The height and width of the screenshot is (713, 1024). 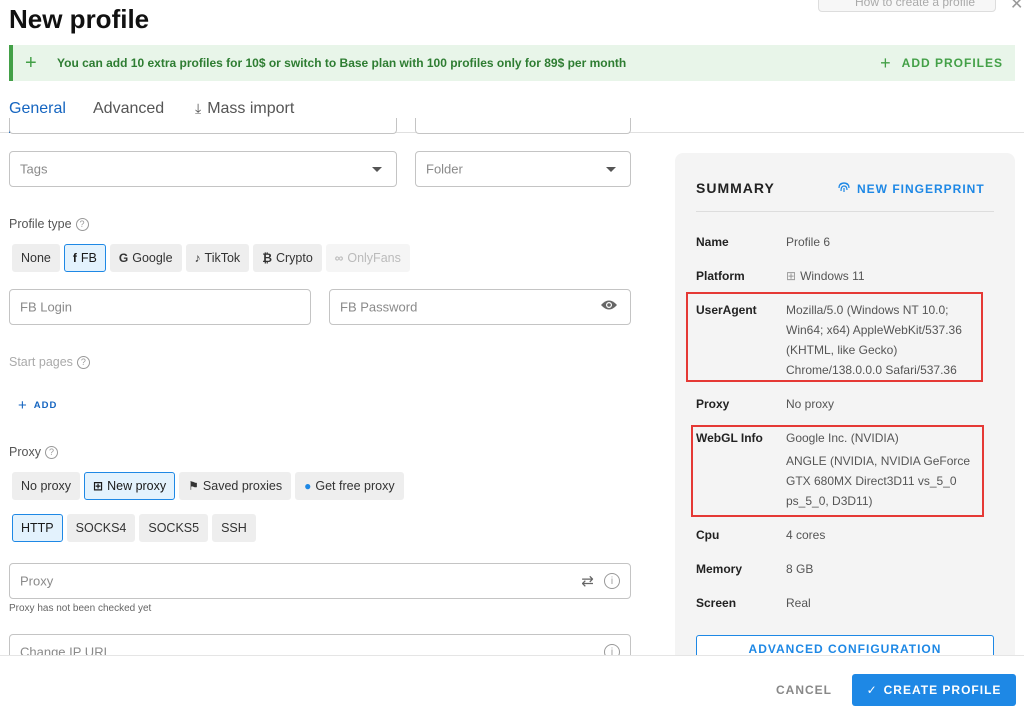 What do you see at coordinates (735, 188) in the screenshot?
I see `summary-heading: SUMMARY` at bounding box center [735, 188].